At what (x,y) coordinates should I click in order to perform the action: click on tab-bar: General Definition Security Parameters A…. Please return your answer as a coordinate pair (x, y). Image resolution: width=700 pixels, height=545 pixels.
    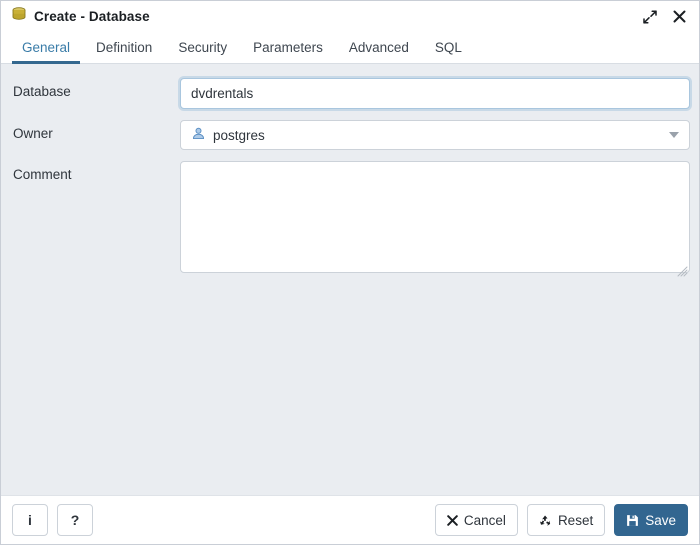
    Looking at the image, I should click on (350, 48).